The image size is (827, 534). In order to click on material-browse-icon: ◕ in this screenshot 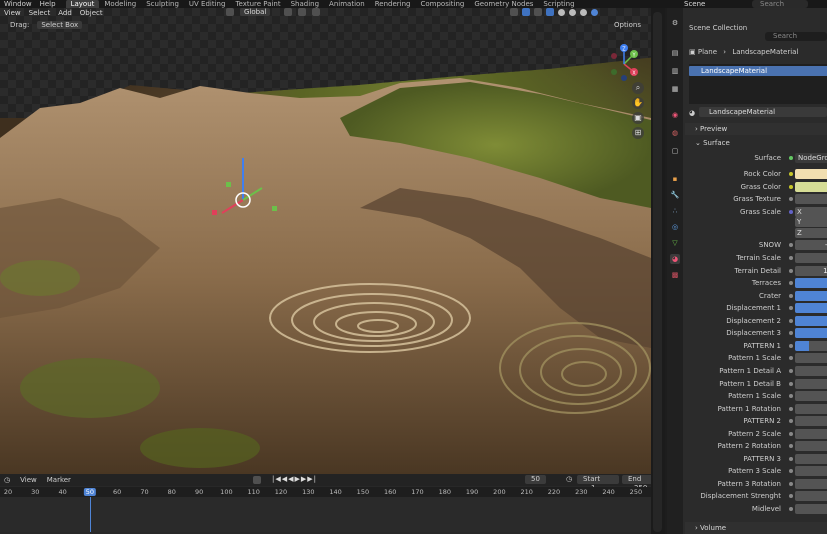, I will do `click(692, 113)`.